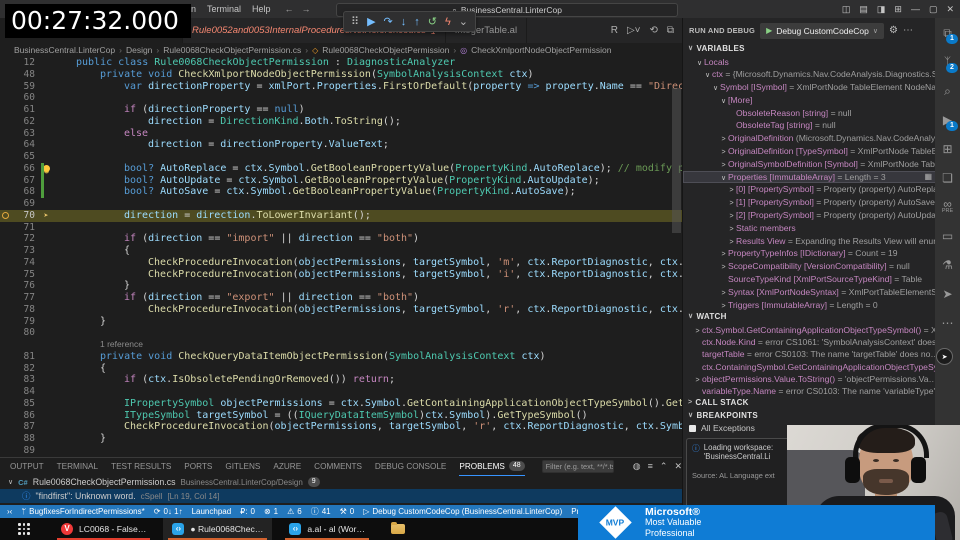 The height and width of the screenshot is (540, 960). What do you see at coordinates (809, 228) in the screenshot?
I see `variable-row: > Static members` at bounding box center [809, 228].